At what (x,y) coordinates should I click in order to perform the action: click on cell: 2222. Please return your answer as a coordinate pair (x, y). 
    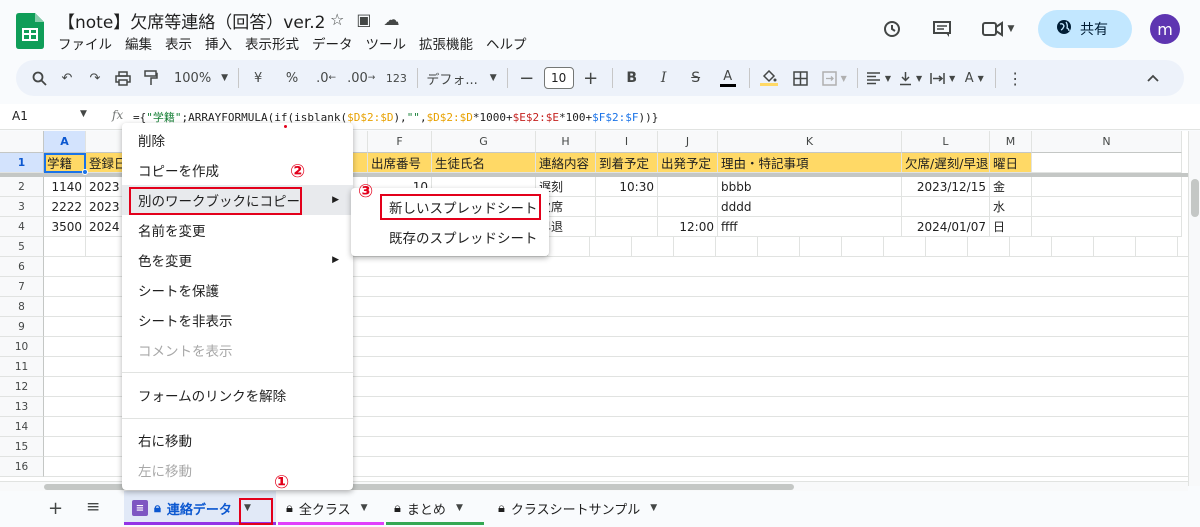
    Looking at the image, I should click on (65, 207).